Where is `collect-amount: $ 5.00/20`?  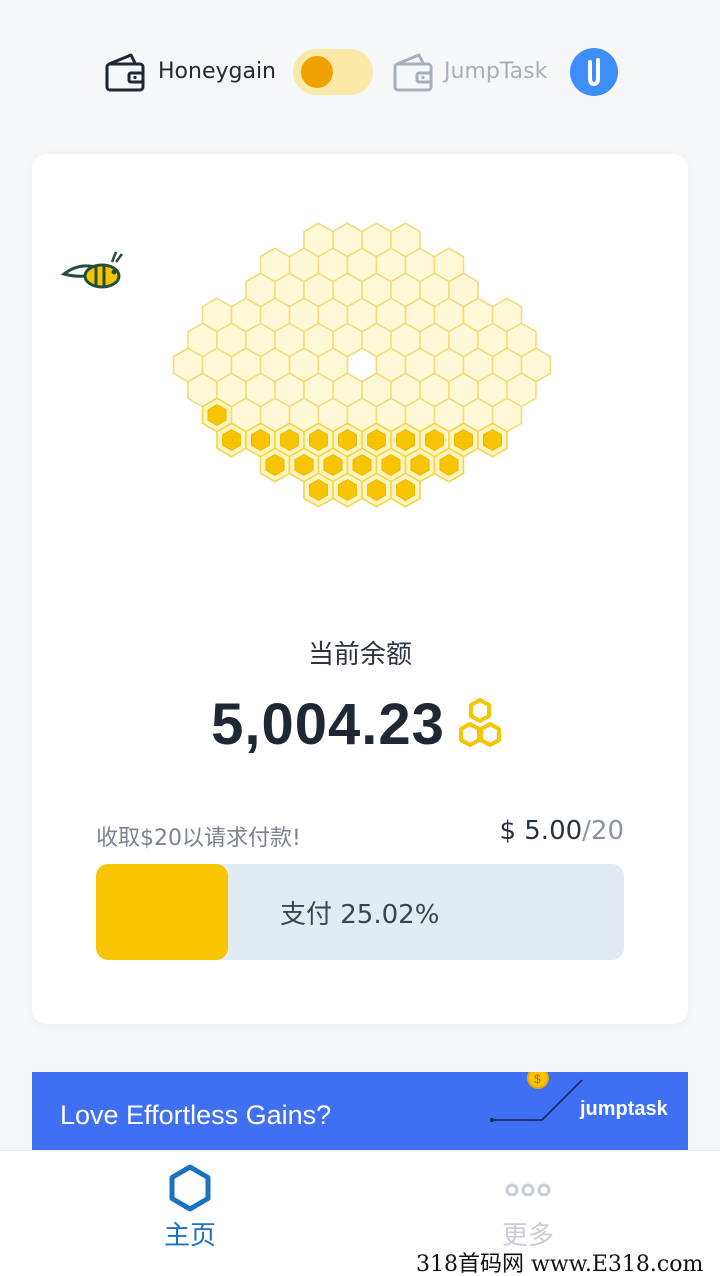 collect-amount: $ 5.00/20 is located at coordinates (561, 831).